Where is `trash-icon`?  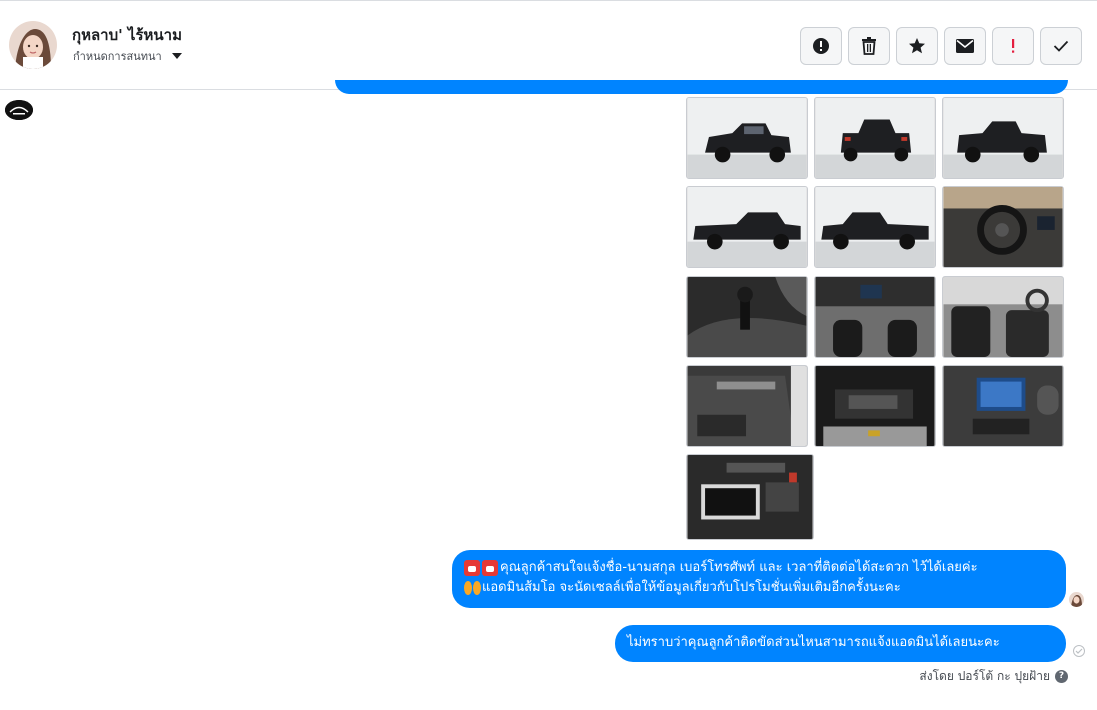
trash-icon is located at coordinates (869, 46).